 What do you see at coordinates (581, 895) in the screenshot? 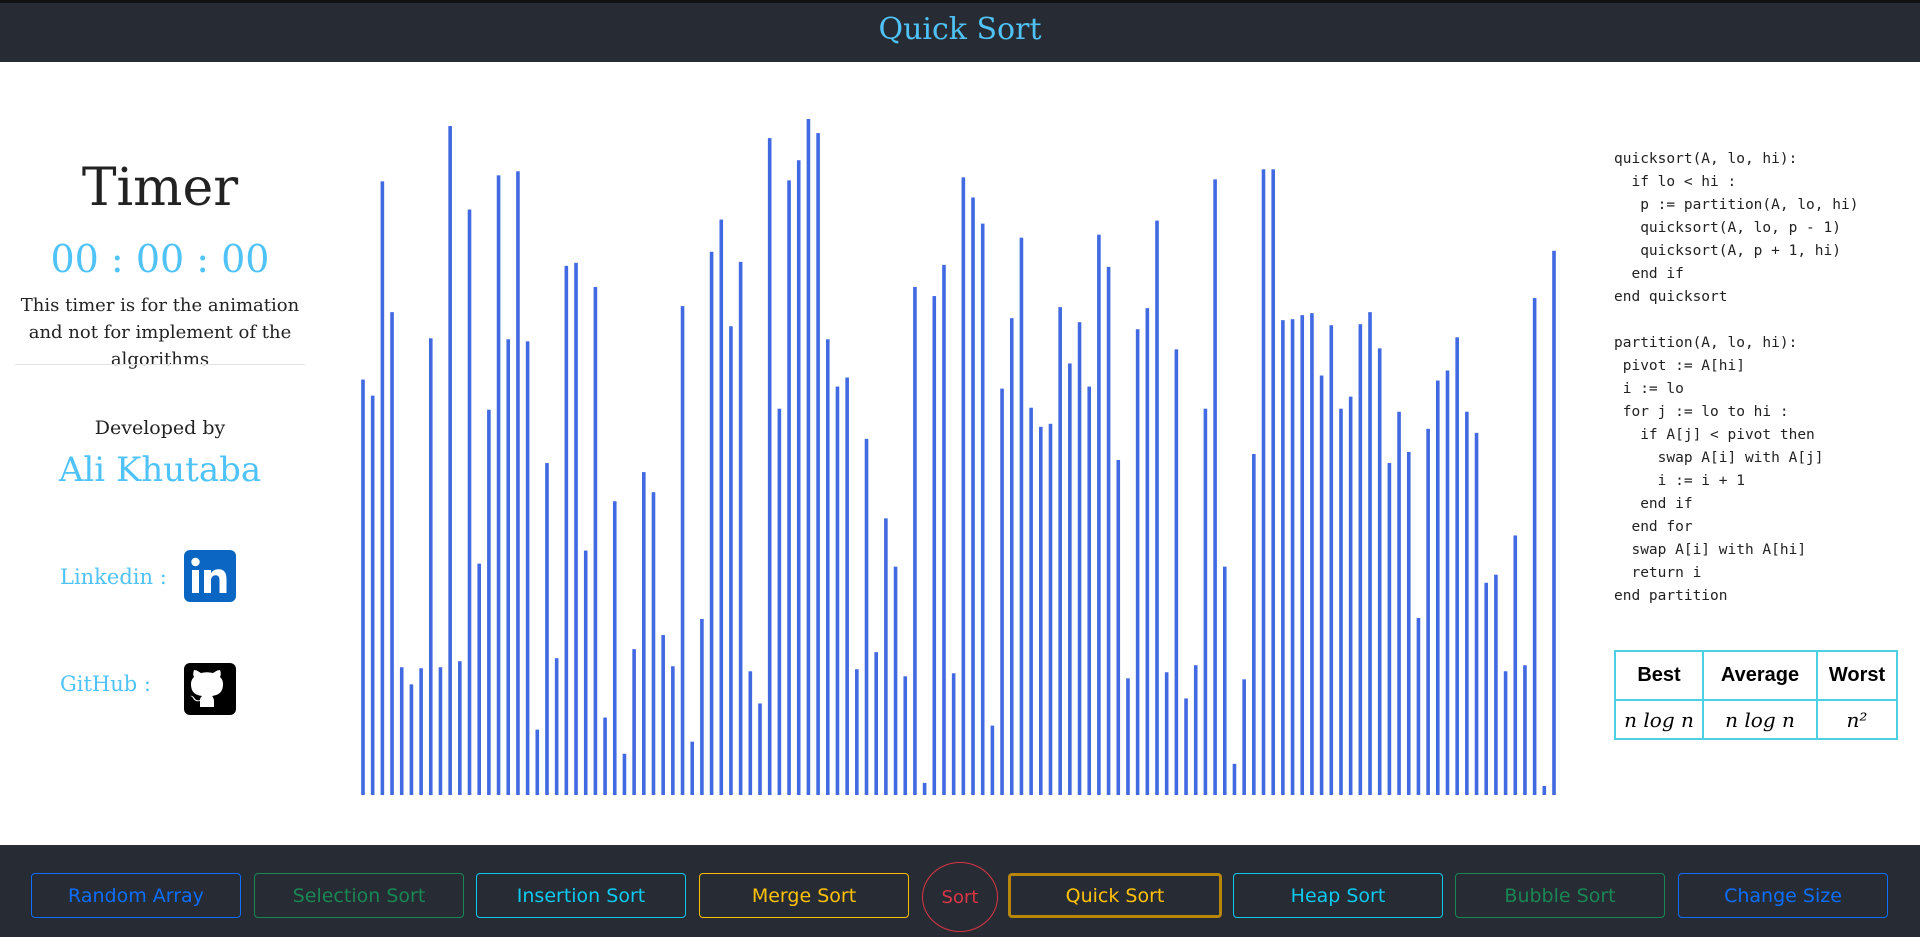
I see `insertion-sort-button: Insertion Sort` at bounding box center [581, 895].